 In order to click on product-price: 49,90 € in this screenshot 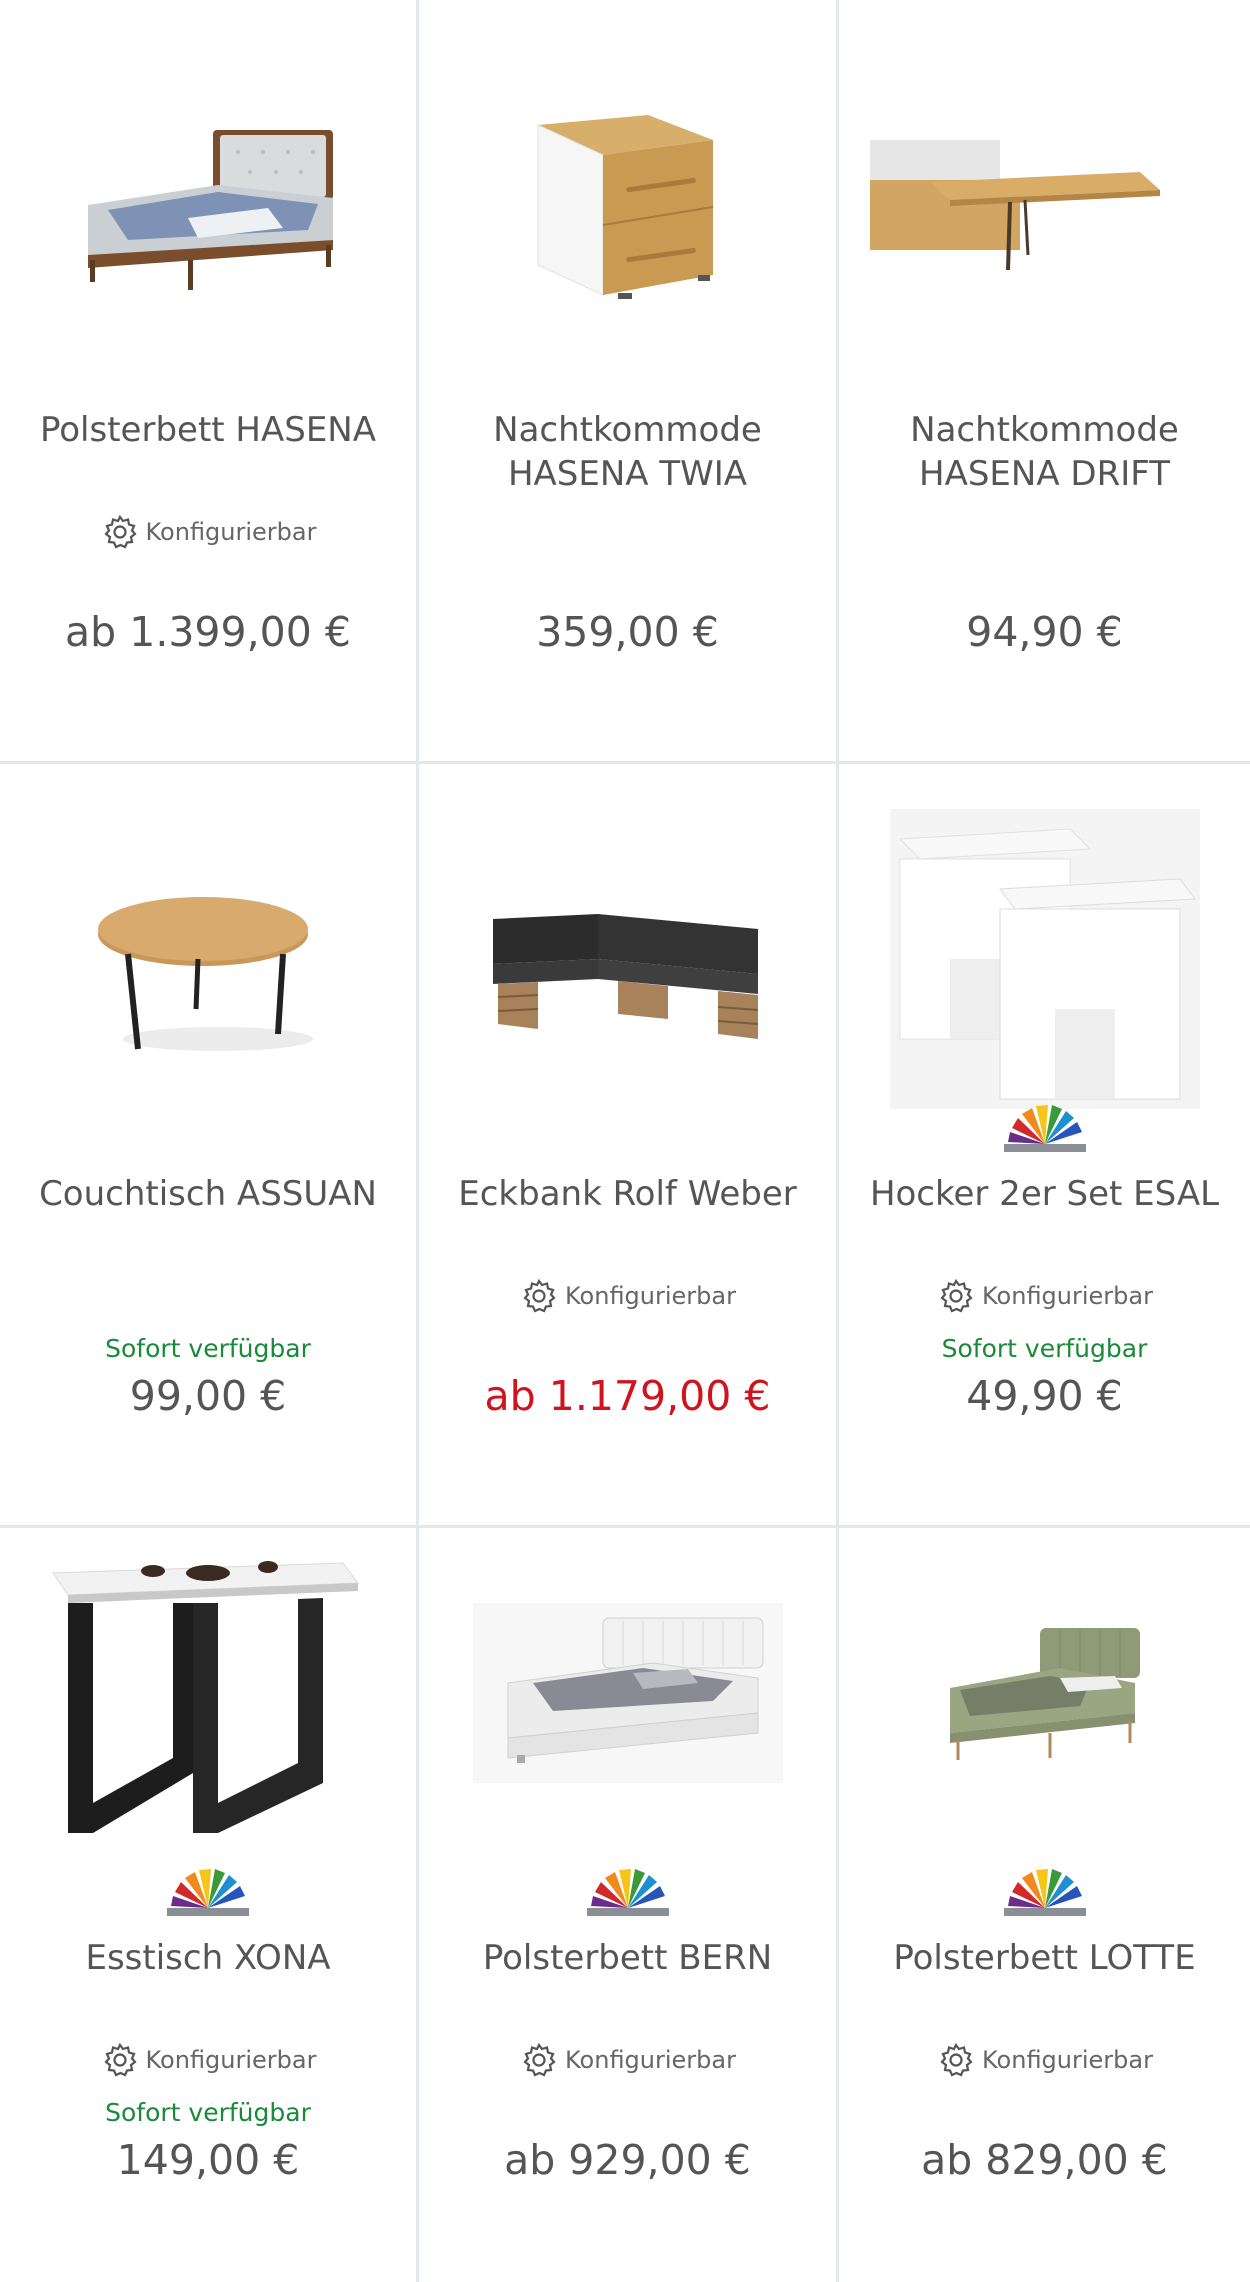, I will do `click(1044, 1396)`.